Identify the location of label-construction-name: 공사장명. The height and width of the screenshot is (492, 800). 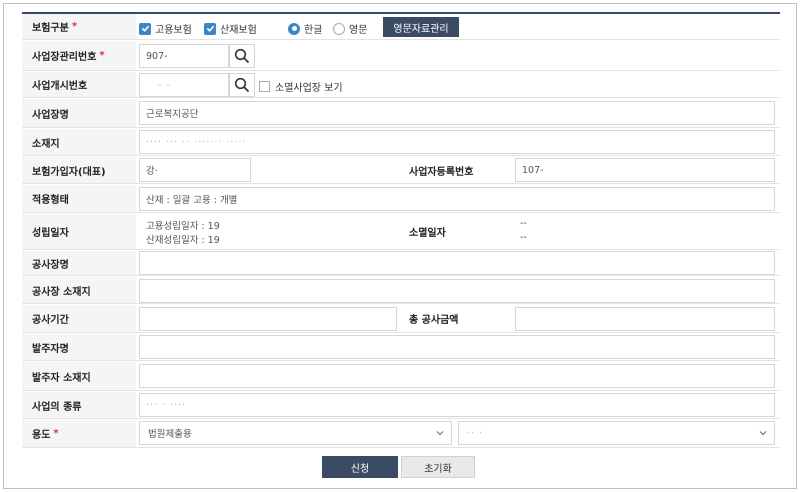
(79, 263).